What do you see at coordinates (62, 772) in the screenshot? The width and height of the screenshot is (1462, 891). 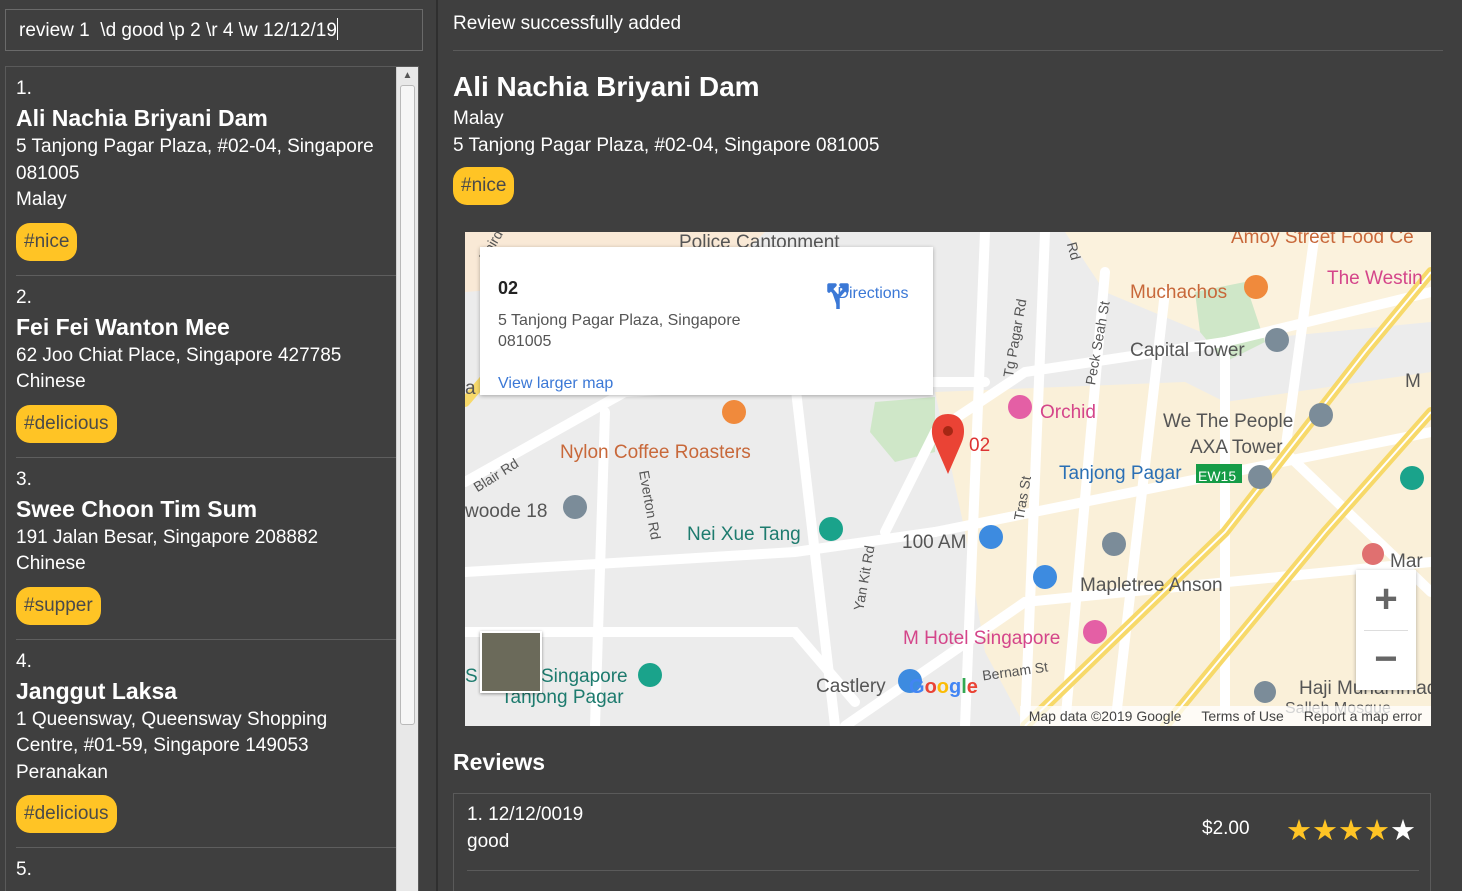 I see `list-item-cuisine: Peranakan` at bounding box center [62, 772].